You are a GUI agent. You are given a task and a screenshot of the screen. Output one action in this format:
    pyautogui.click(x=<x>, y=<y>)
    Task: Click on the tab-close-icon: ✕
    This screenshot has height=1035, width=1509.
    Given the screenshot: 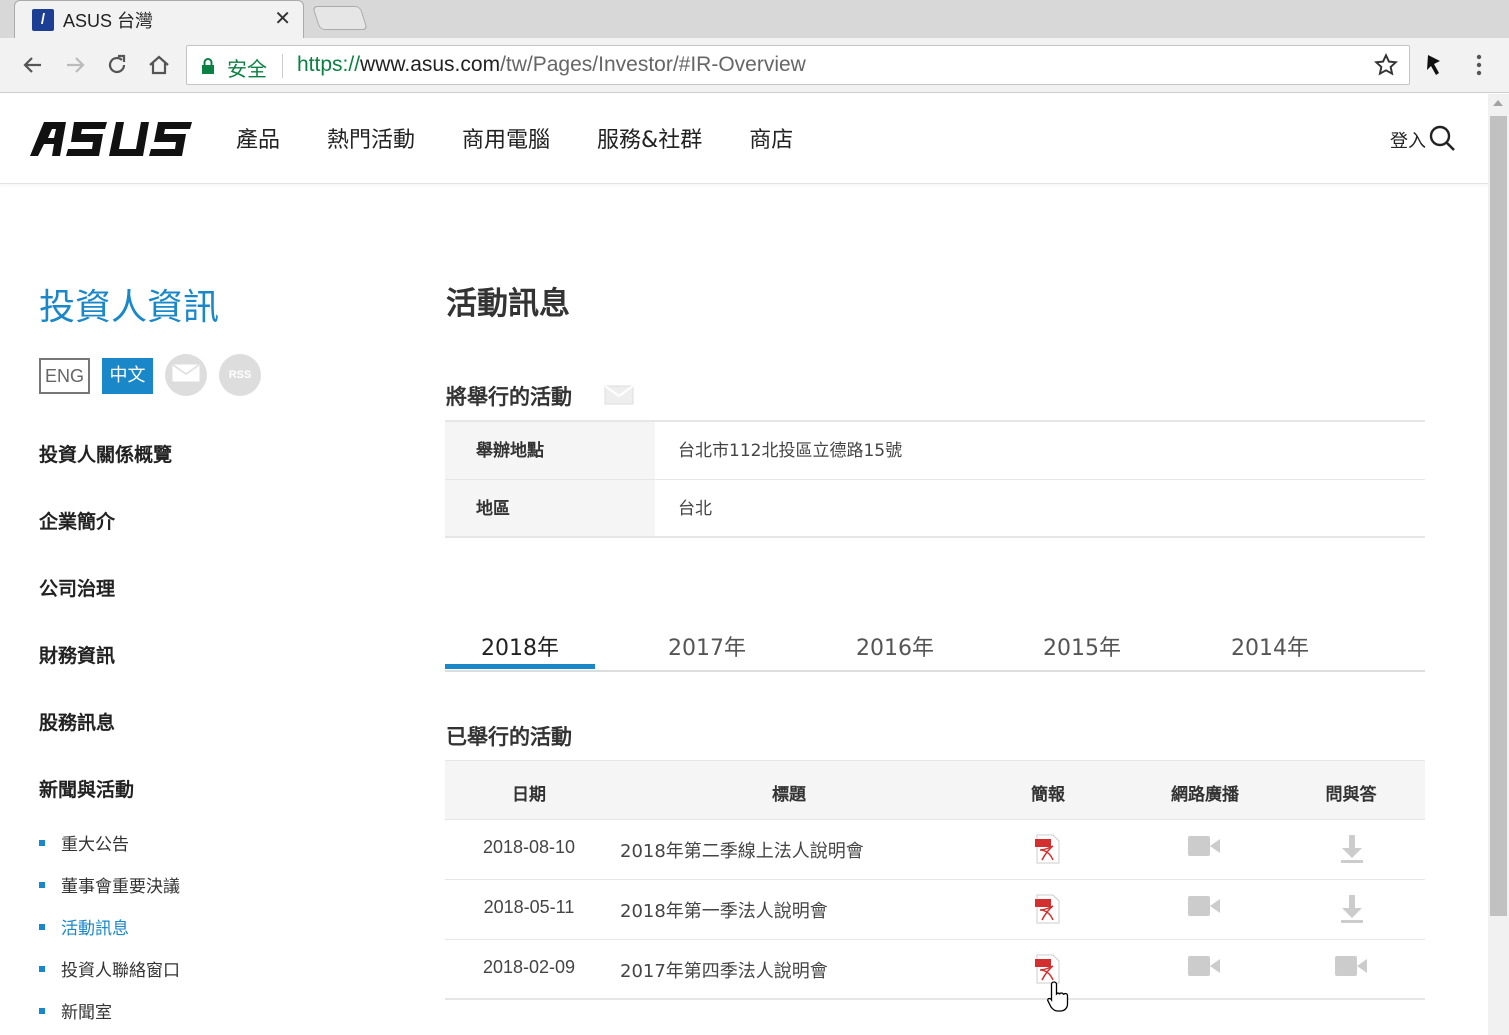 What is the action you would take?
    pyautogui.click(x=282, y=18)
    